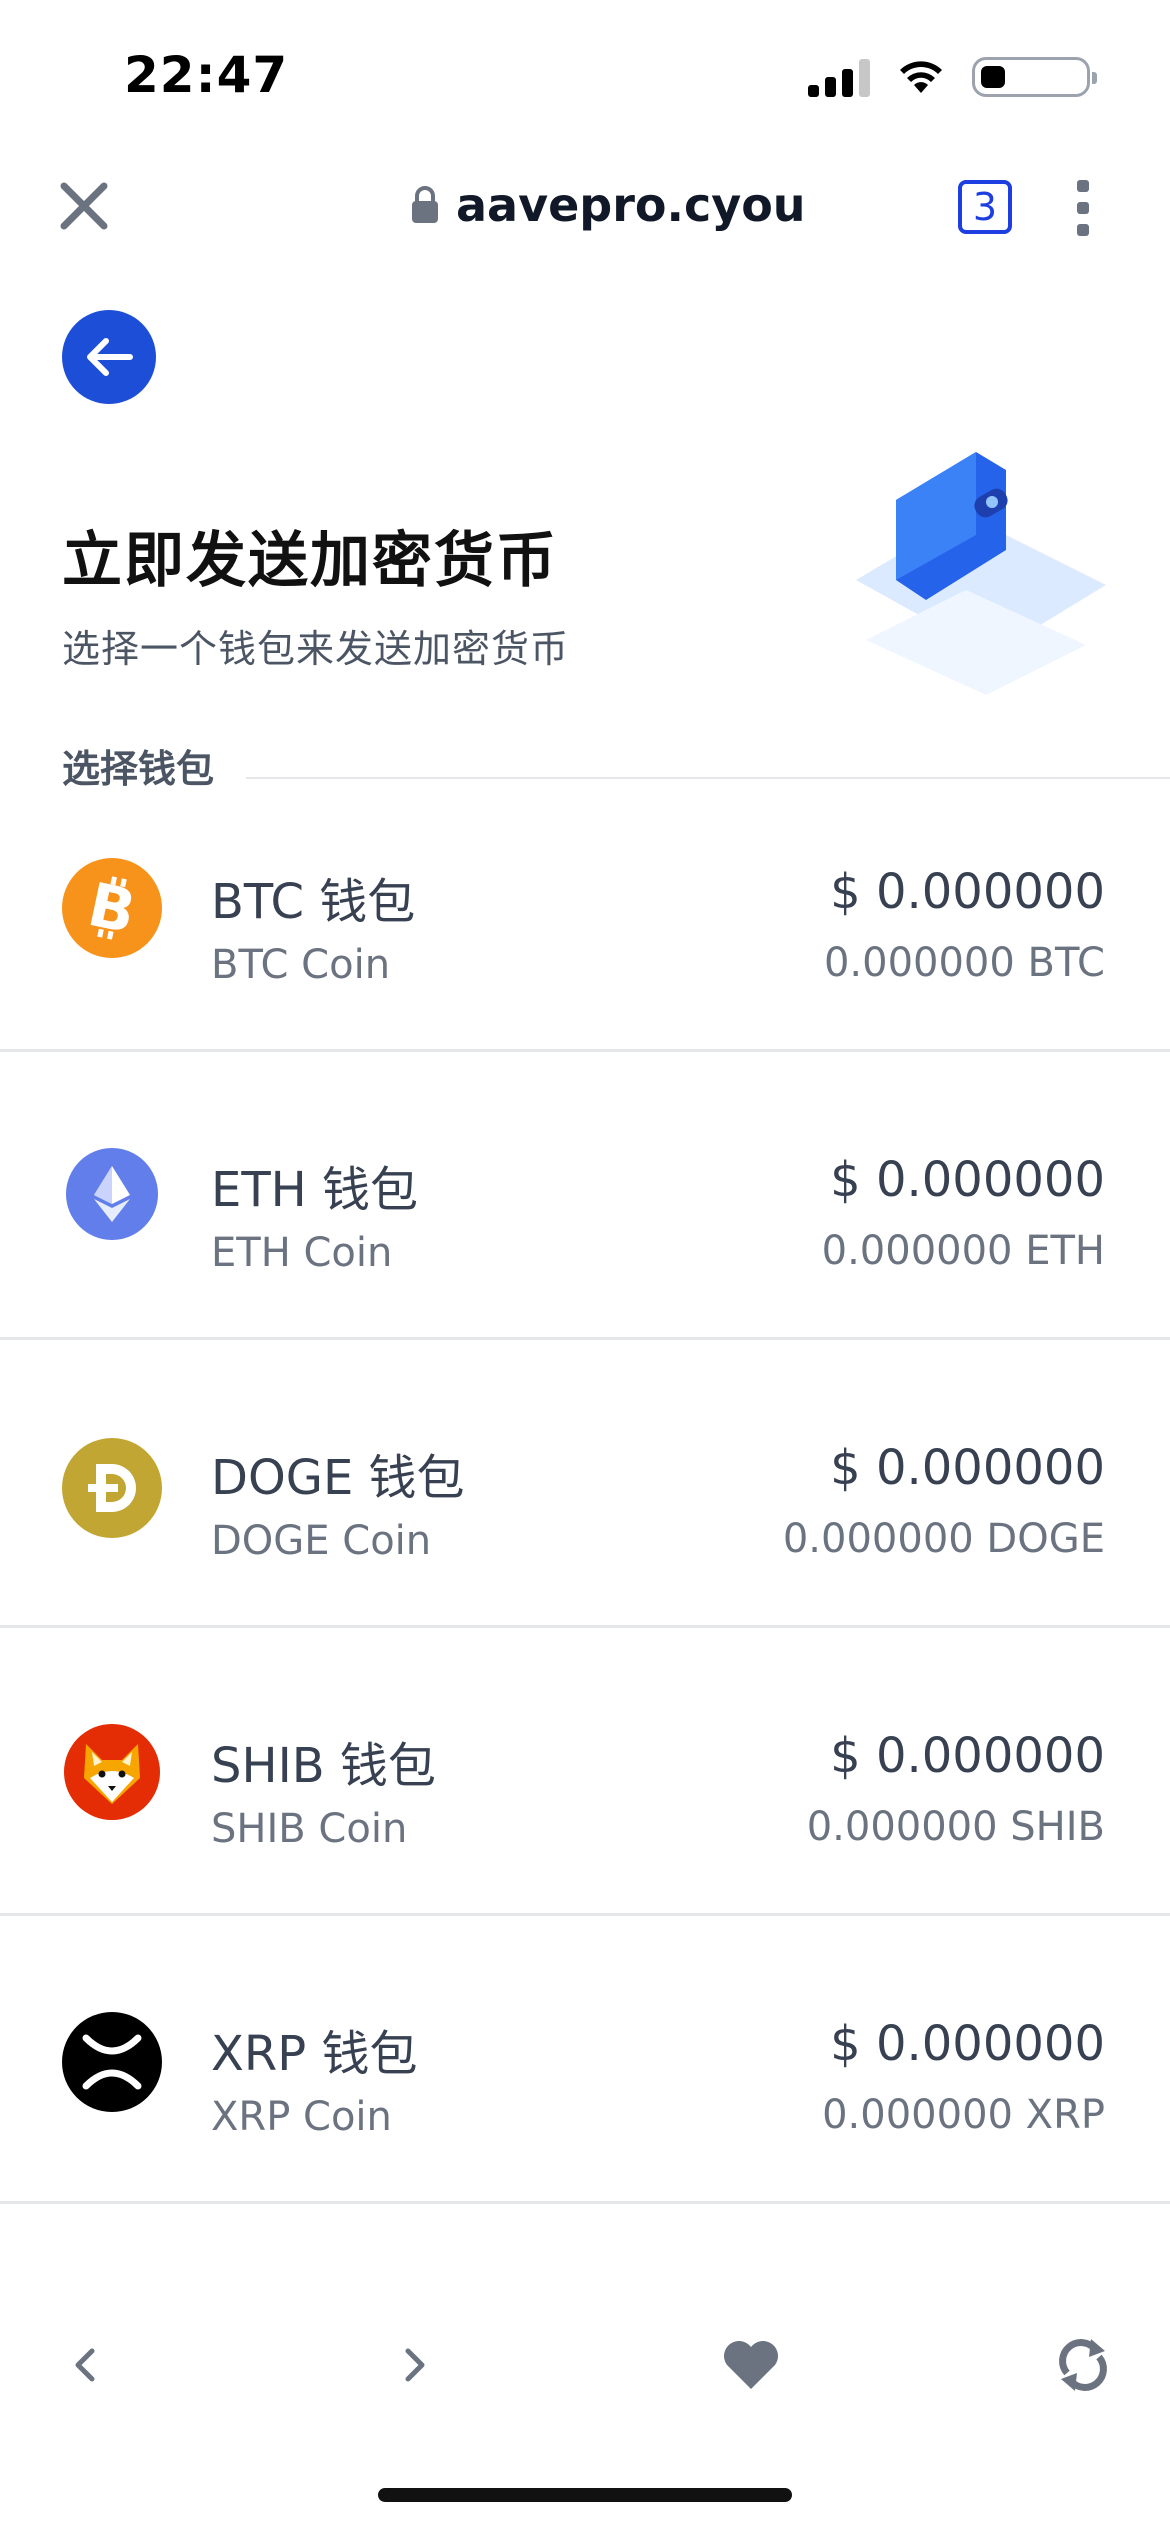  I want to click on lock-icon, so click(425, 204).